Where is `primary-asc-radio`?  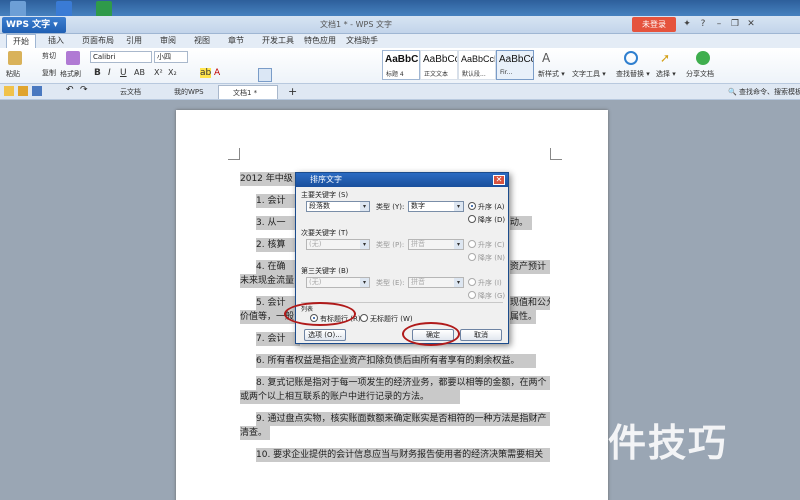 primary-asc-radio is located at coordinates (472, 206).